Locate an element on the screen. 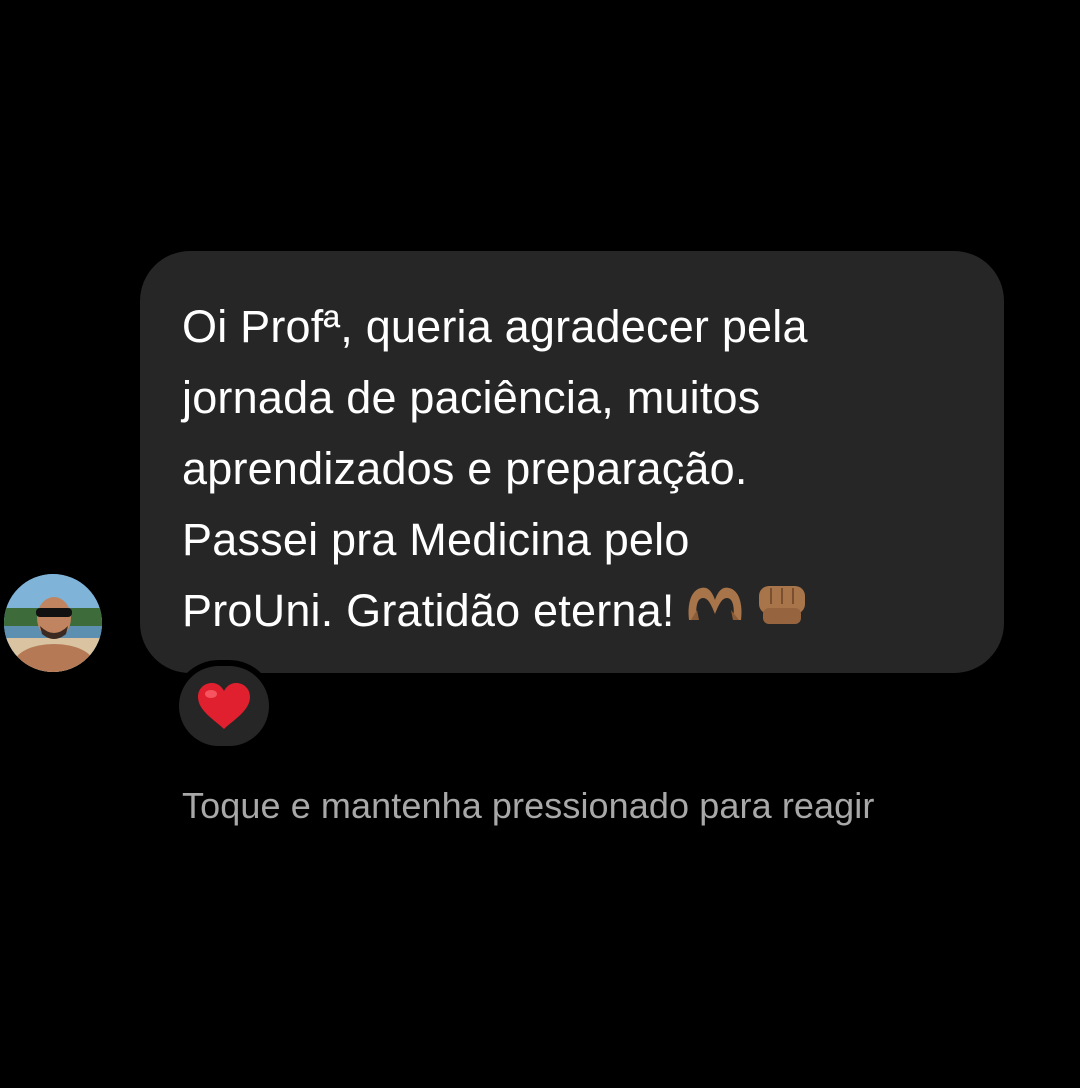 The width and height of the screenshot is (1080, 1088). red-heart-icon is located at coordinates (224, 706).